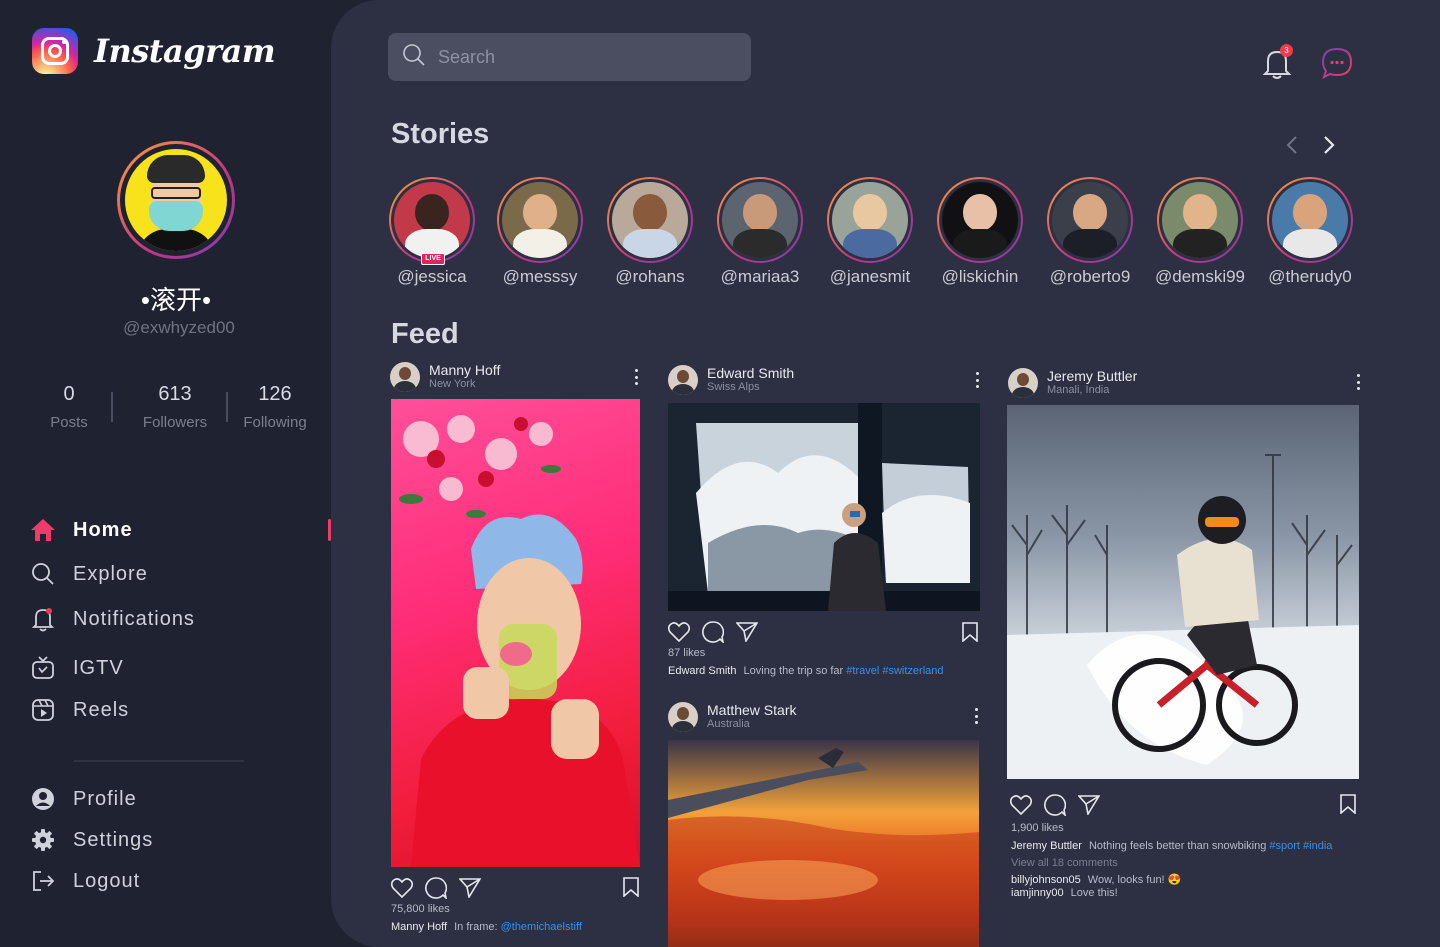 The image size is (1440, 947). What do you see at coordinates (160, 619) in the screenshot?
I see `nav-item-notifications: Notifications` at bounding box center [160, 619].